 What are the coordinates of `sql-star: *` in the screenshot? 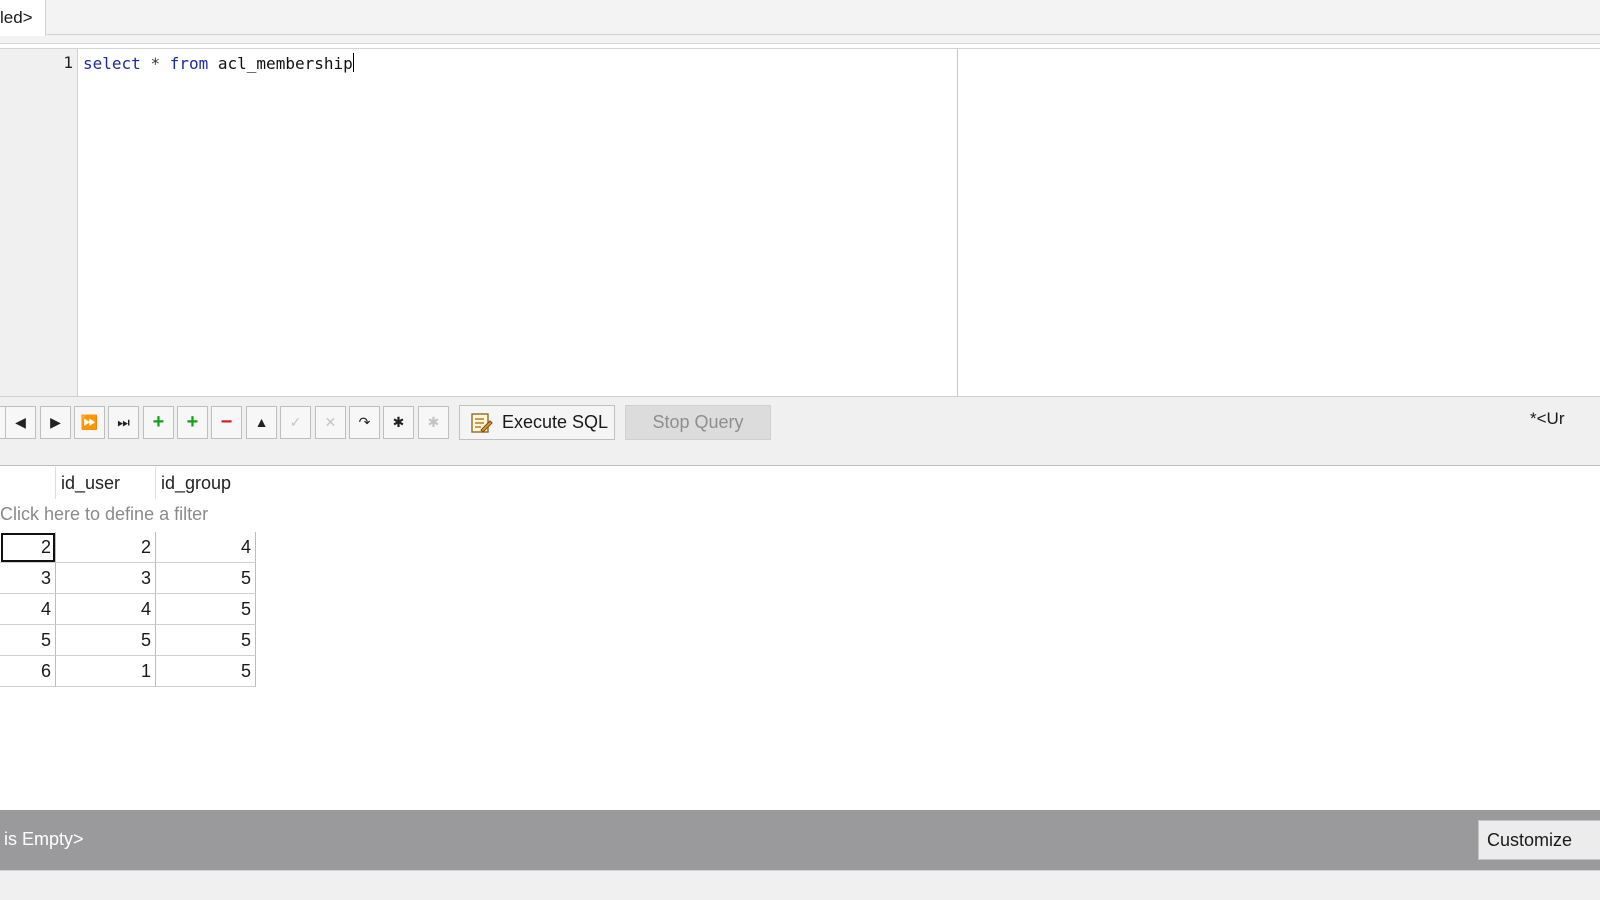 It's located at (155, 63).